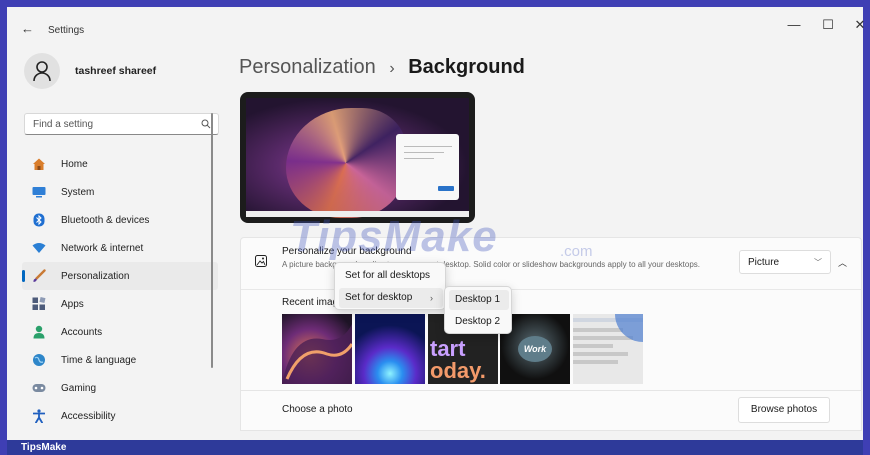  What do you see at coordinates (121, 124) in the screenshot?
I see `search-input: Find a setting` at bounding box center [121, 124].